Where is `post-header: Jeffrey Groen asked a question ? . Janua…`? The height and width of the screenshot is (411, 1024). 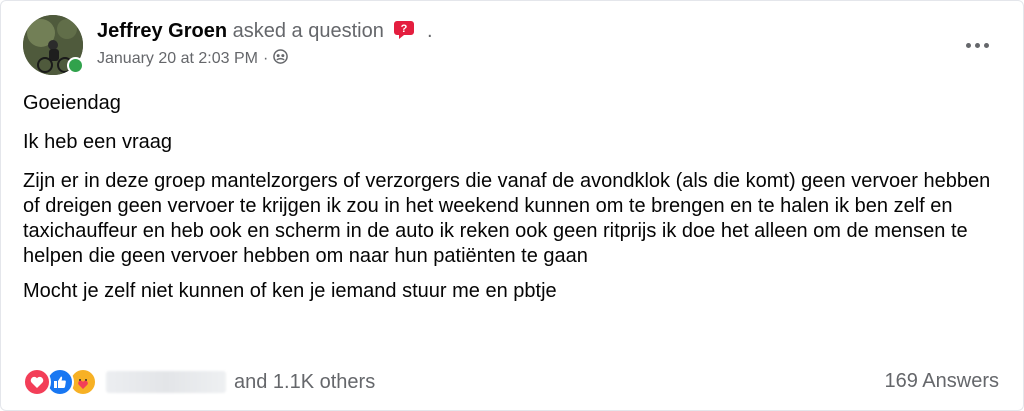 post-header: Jeffrey Groen asked a question ? . Janua… is located at coordinates (228, 45).